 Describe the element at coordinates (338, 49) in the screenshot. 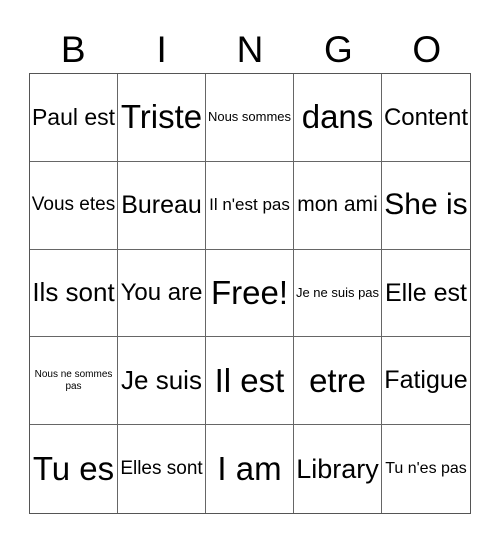

I see `header-letter-g: G` at that location.